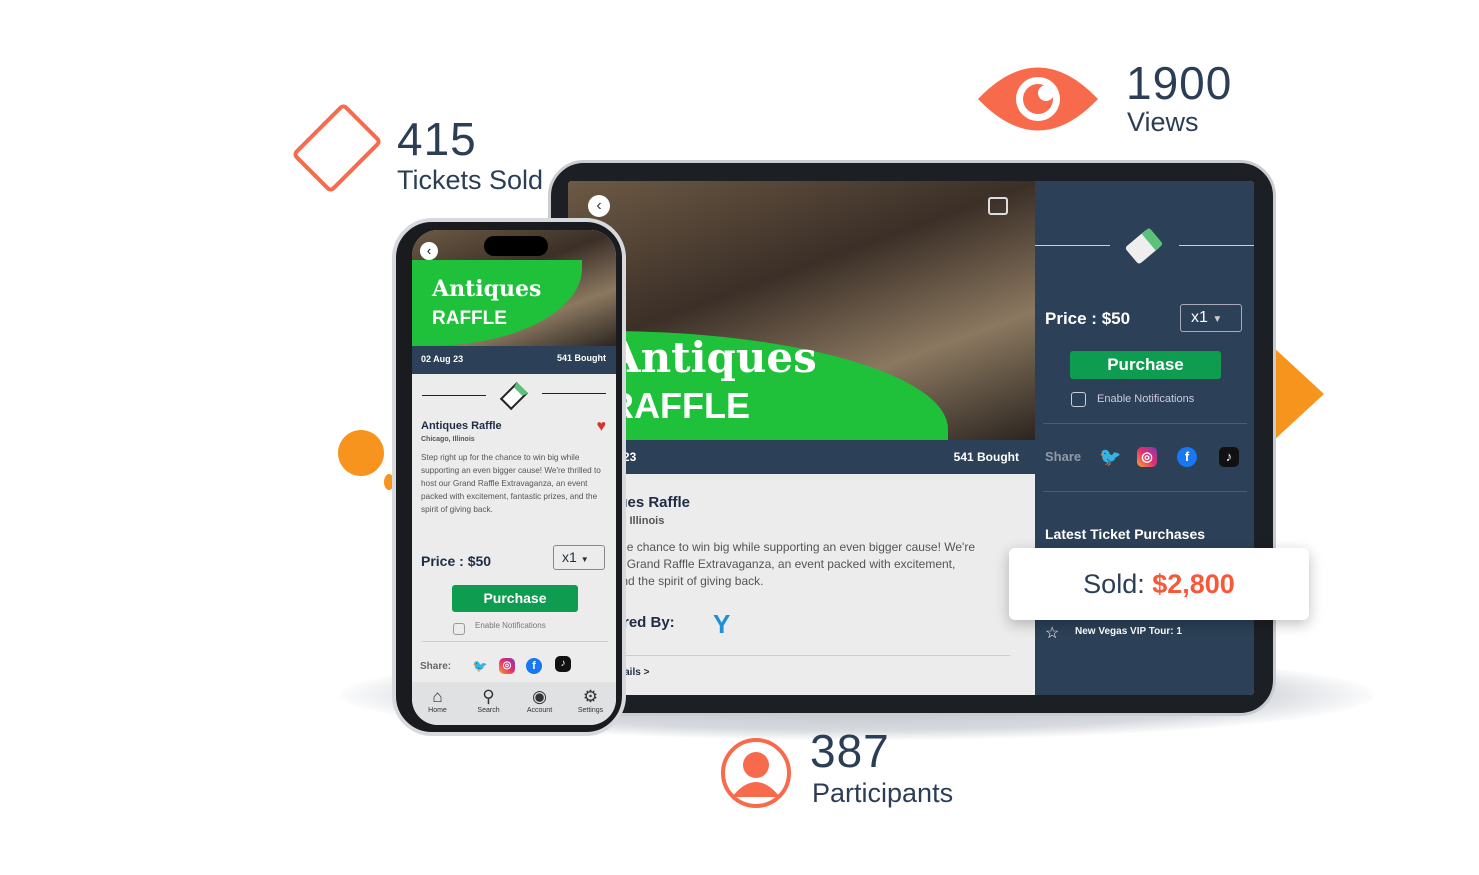 The width and height of the screenshot is (1479, 875). Describe the element at coordinates (1125, 534) in the screenshot. I see `latest-purchases-heading: Latest Ticket Purchases` at that location.